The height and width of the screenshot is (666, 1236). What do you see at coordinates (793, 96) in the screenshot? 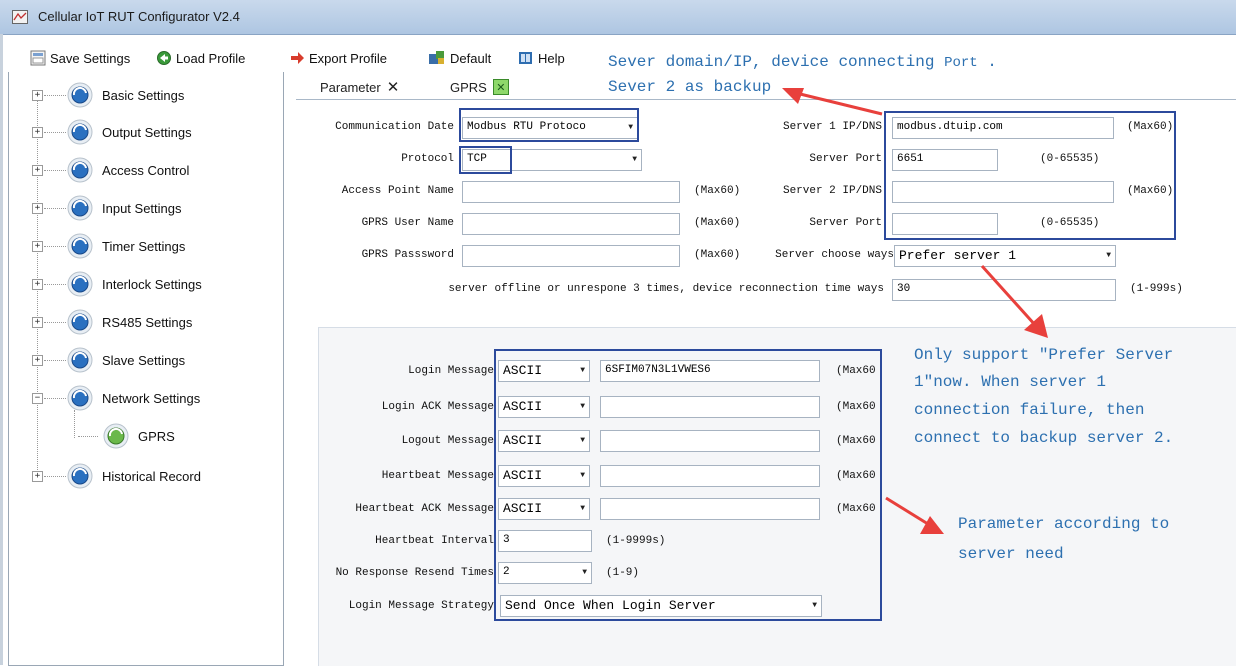
I see `arrow-head-backup` at bounding box center [793, 96].